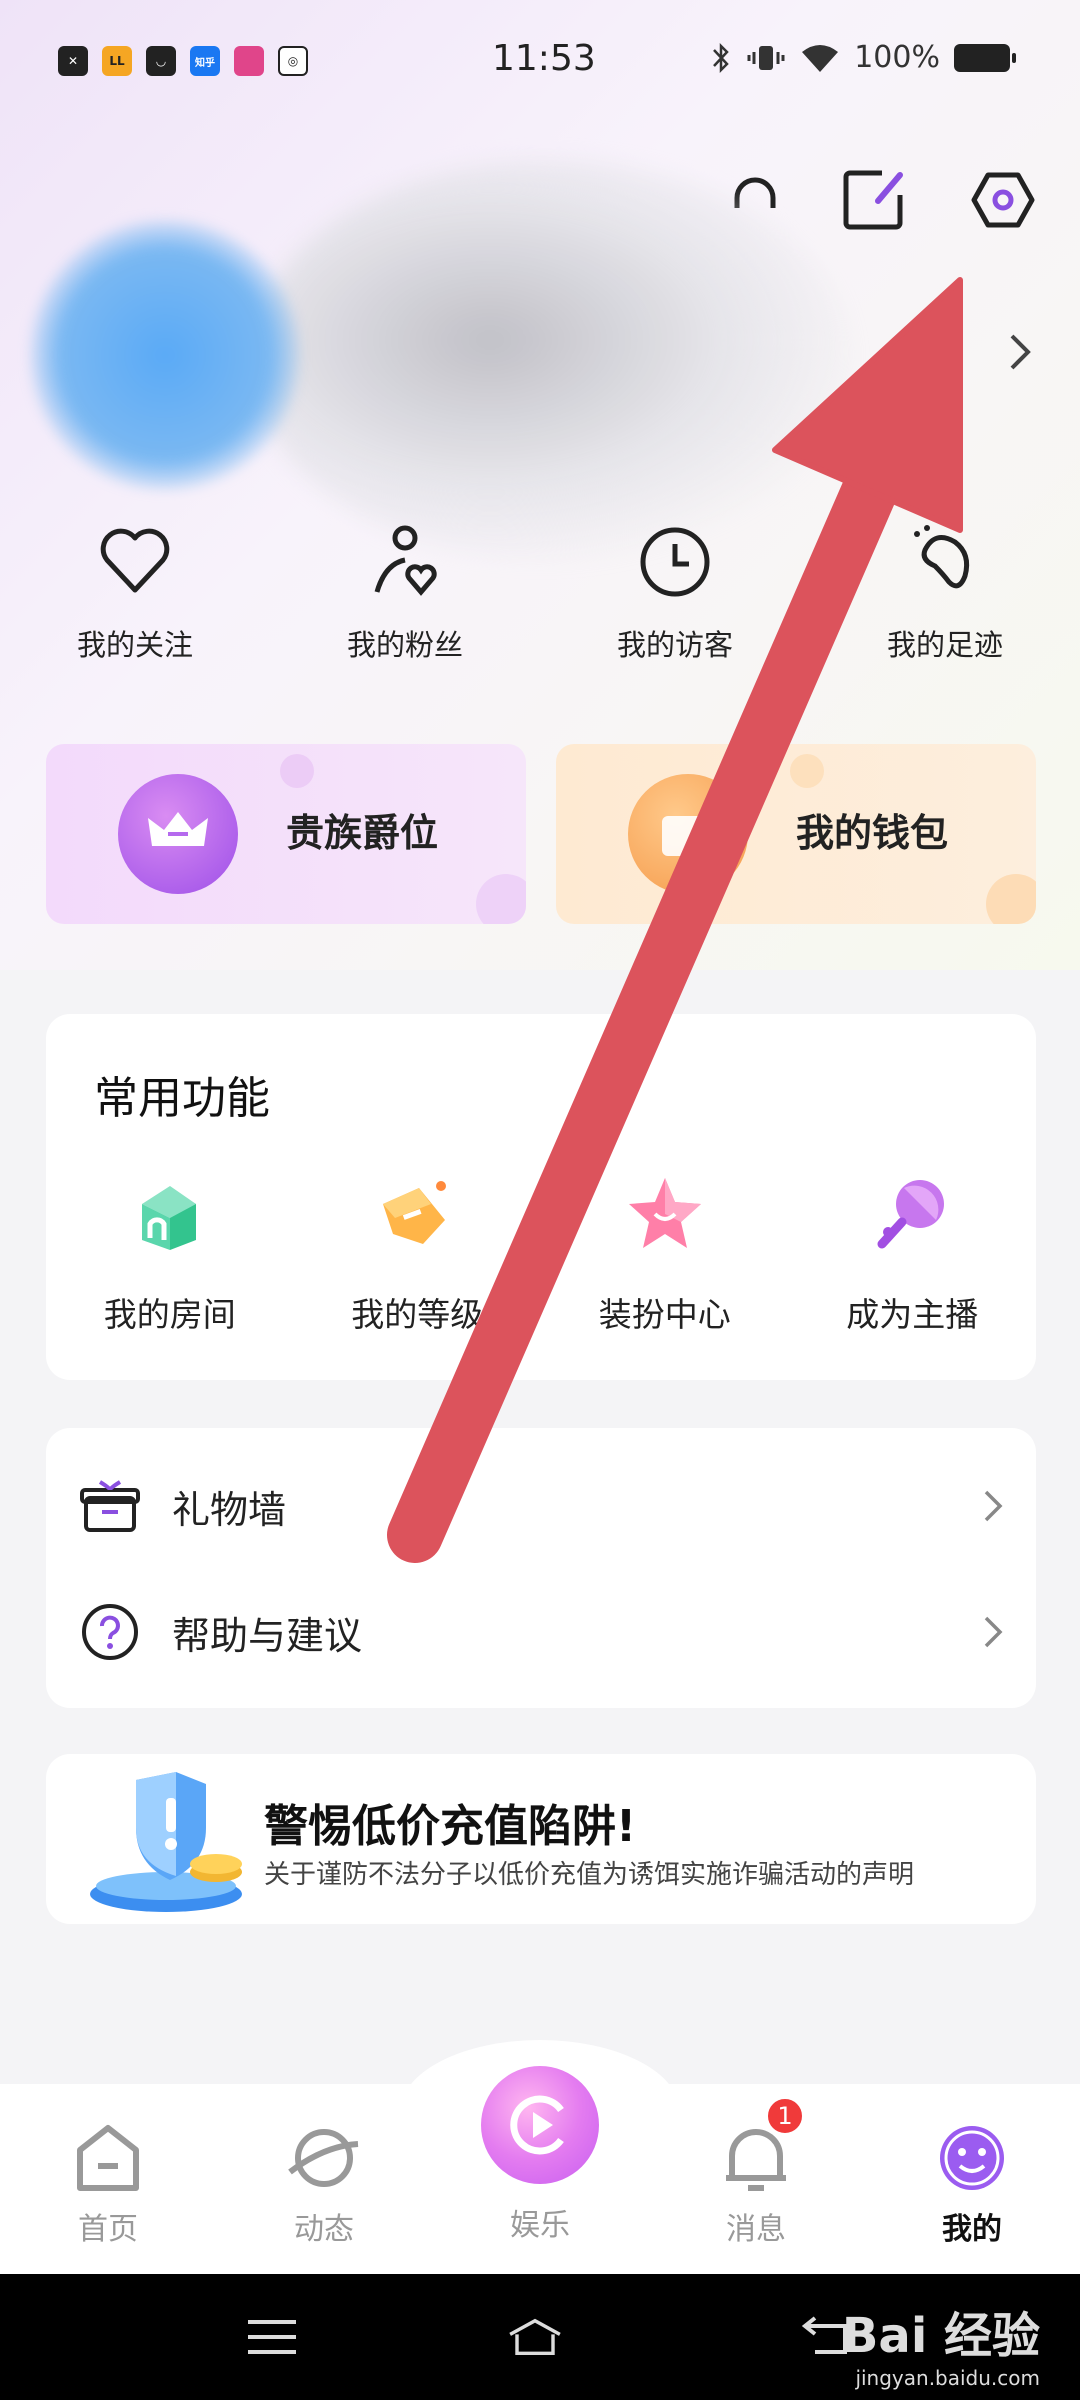  Describe the element at coordinates (161, 61) in the screenshot. I see `shop-app-icon: ◡` at that location.